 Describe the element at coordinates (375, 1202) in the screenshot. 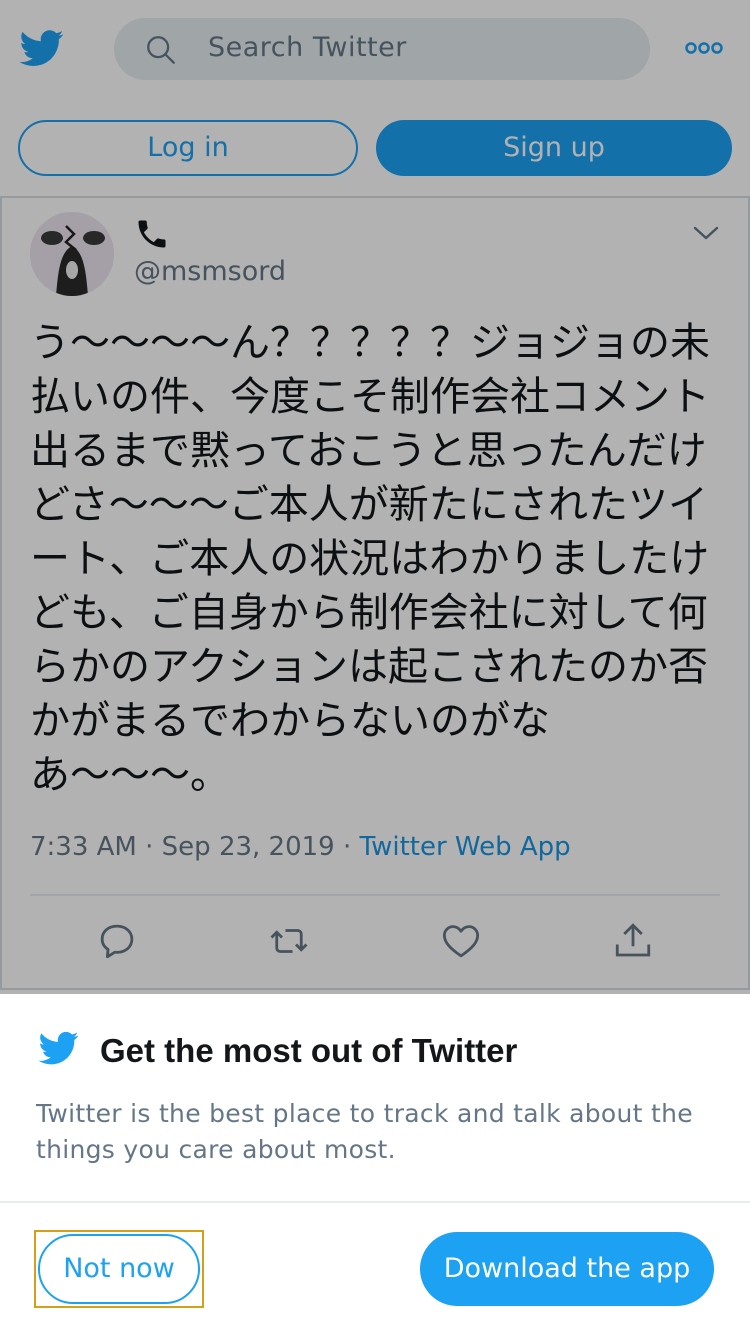

I see `divider` at that location.